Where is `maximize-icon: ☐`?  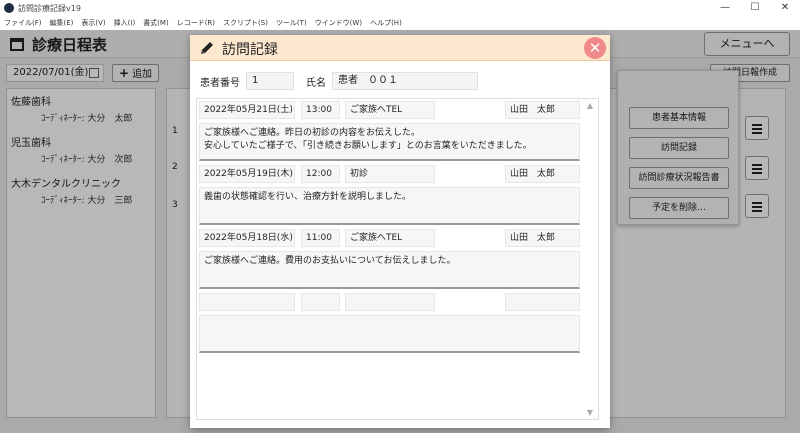
maximize-icon: ☐ is located at coordinates (755, 8).